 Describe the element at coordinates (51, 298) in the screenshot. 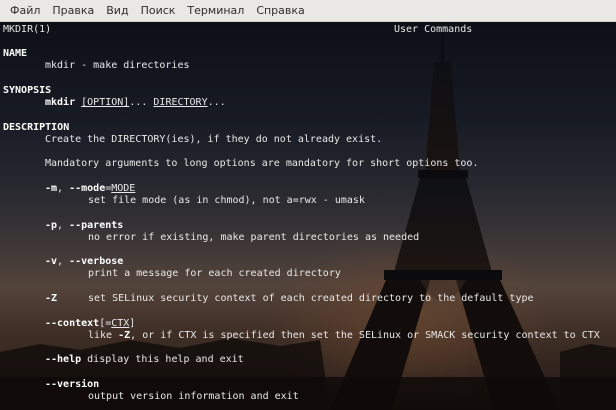

I see `option-flag-short: -Z` at that location.